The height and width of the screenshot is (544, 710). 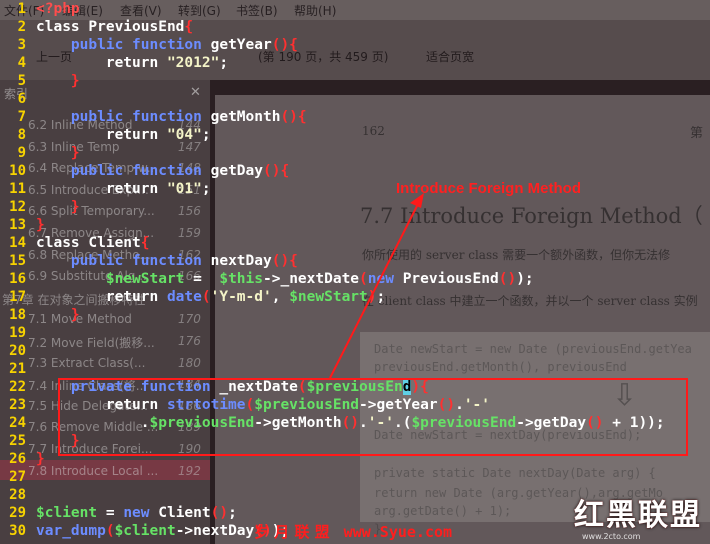 What do you see at coordinates (398, 532) in the screenshot?
I see `watermark-site-url: www.Syue.com` at bounding box center [398, 532].